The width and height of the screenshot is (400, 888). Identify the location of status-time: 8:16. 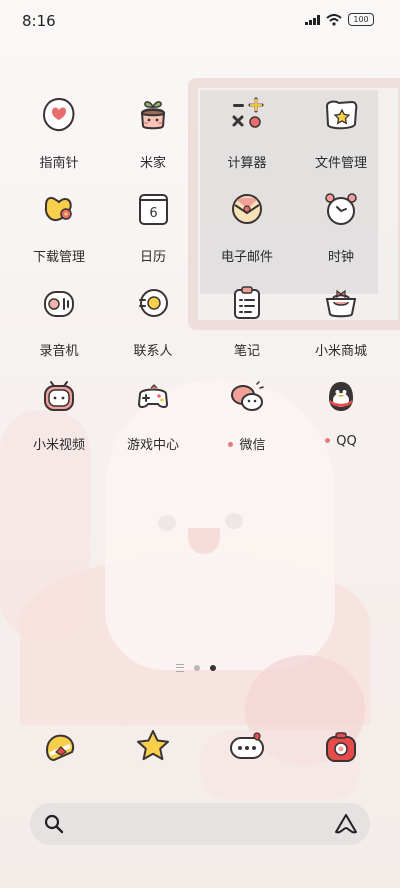
(39, 21).